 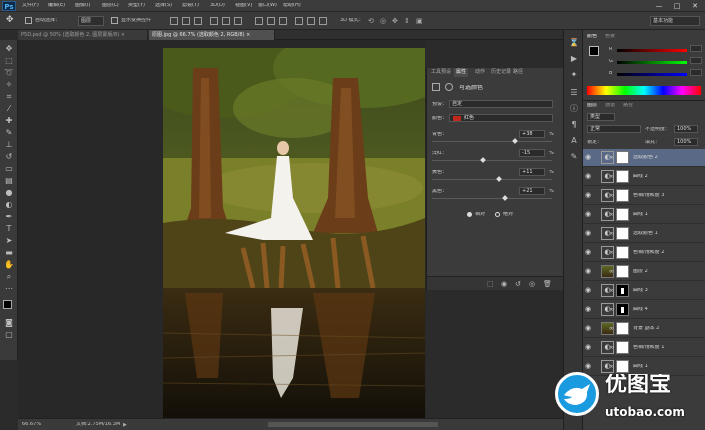 What do you see at coordinates (547, 284) in the screenshot?
I see `delete-icon: 🗑` at bounding box center [547, 284].